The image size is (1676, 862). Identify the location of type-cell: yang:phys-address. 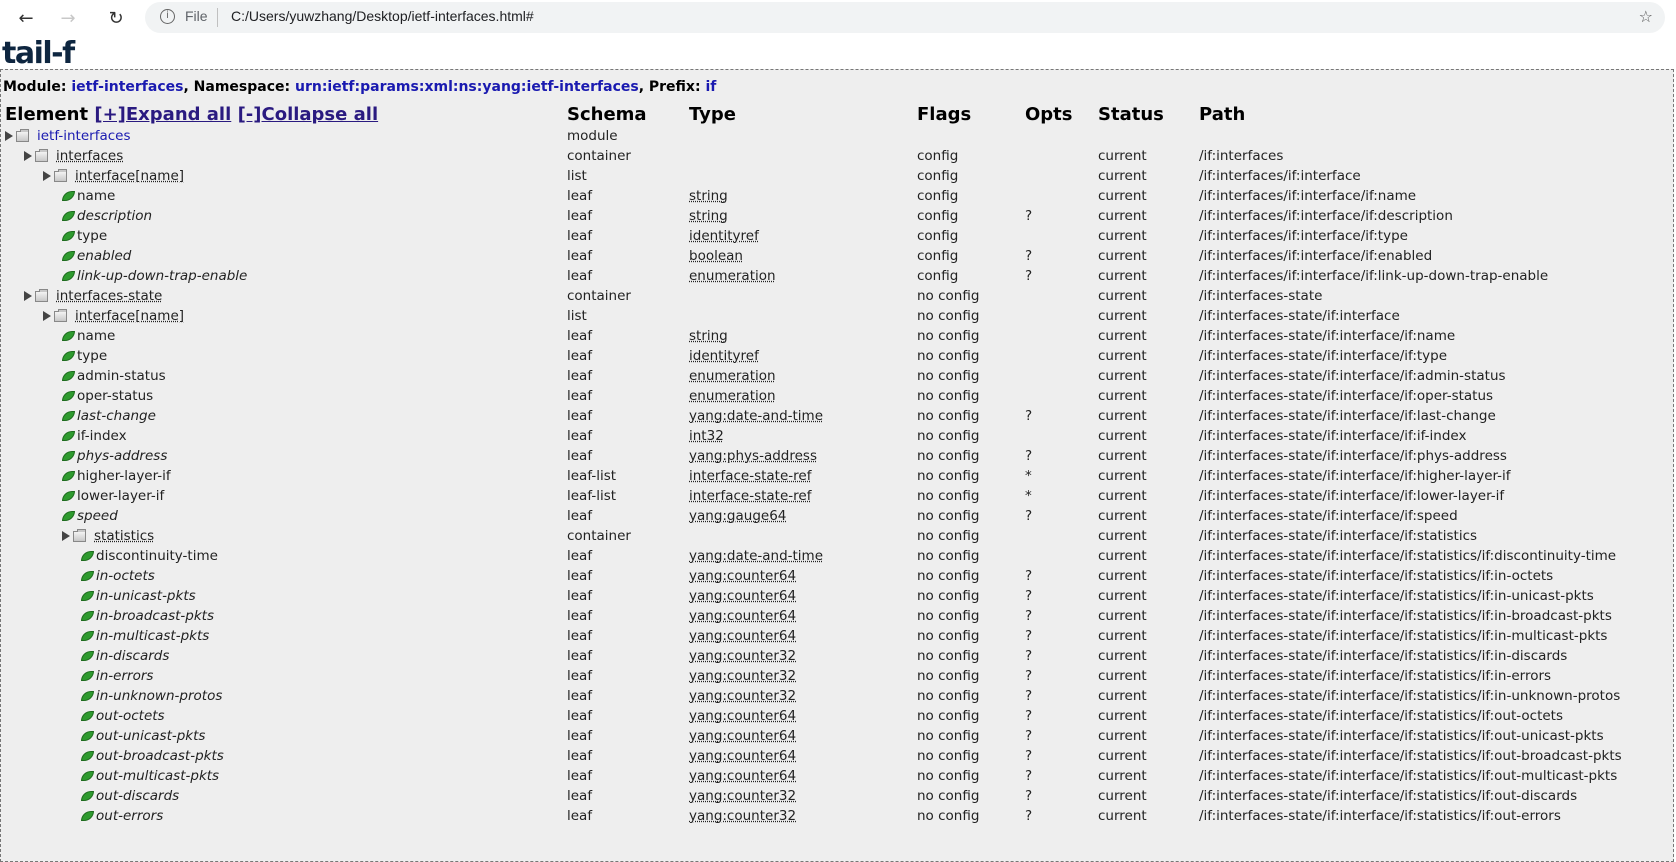
(753, 456).